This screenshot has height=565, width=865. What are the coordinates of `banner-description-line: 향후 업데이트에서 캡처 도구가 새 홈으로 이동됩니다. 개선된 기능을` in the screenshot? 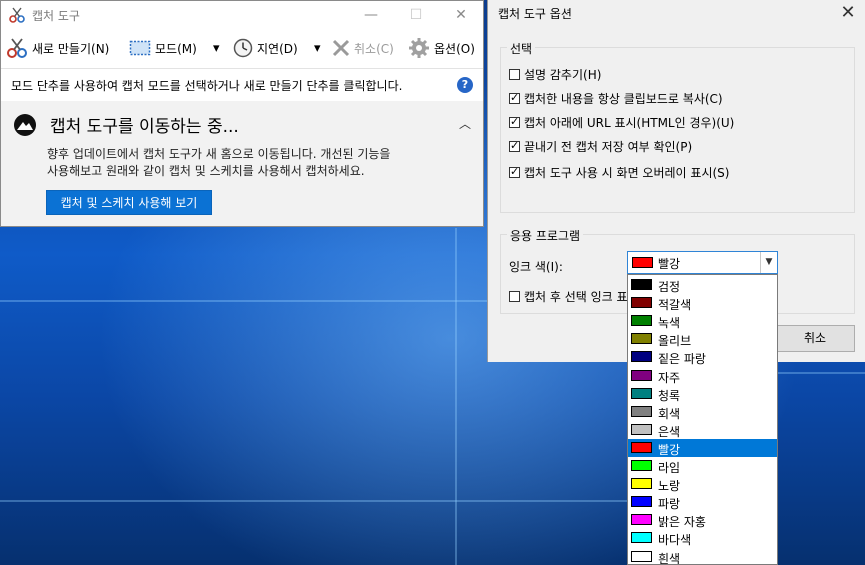 It's located at (219, 154).